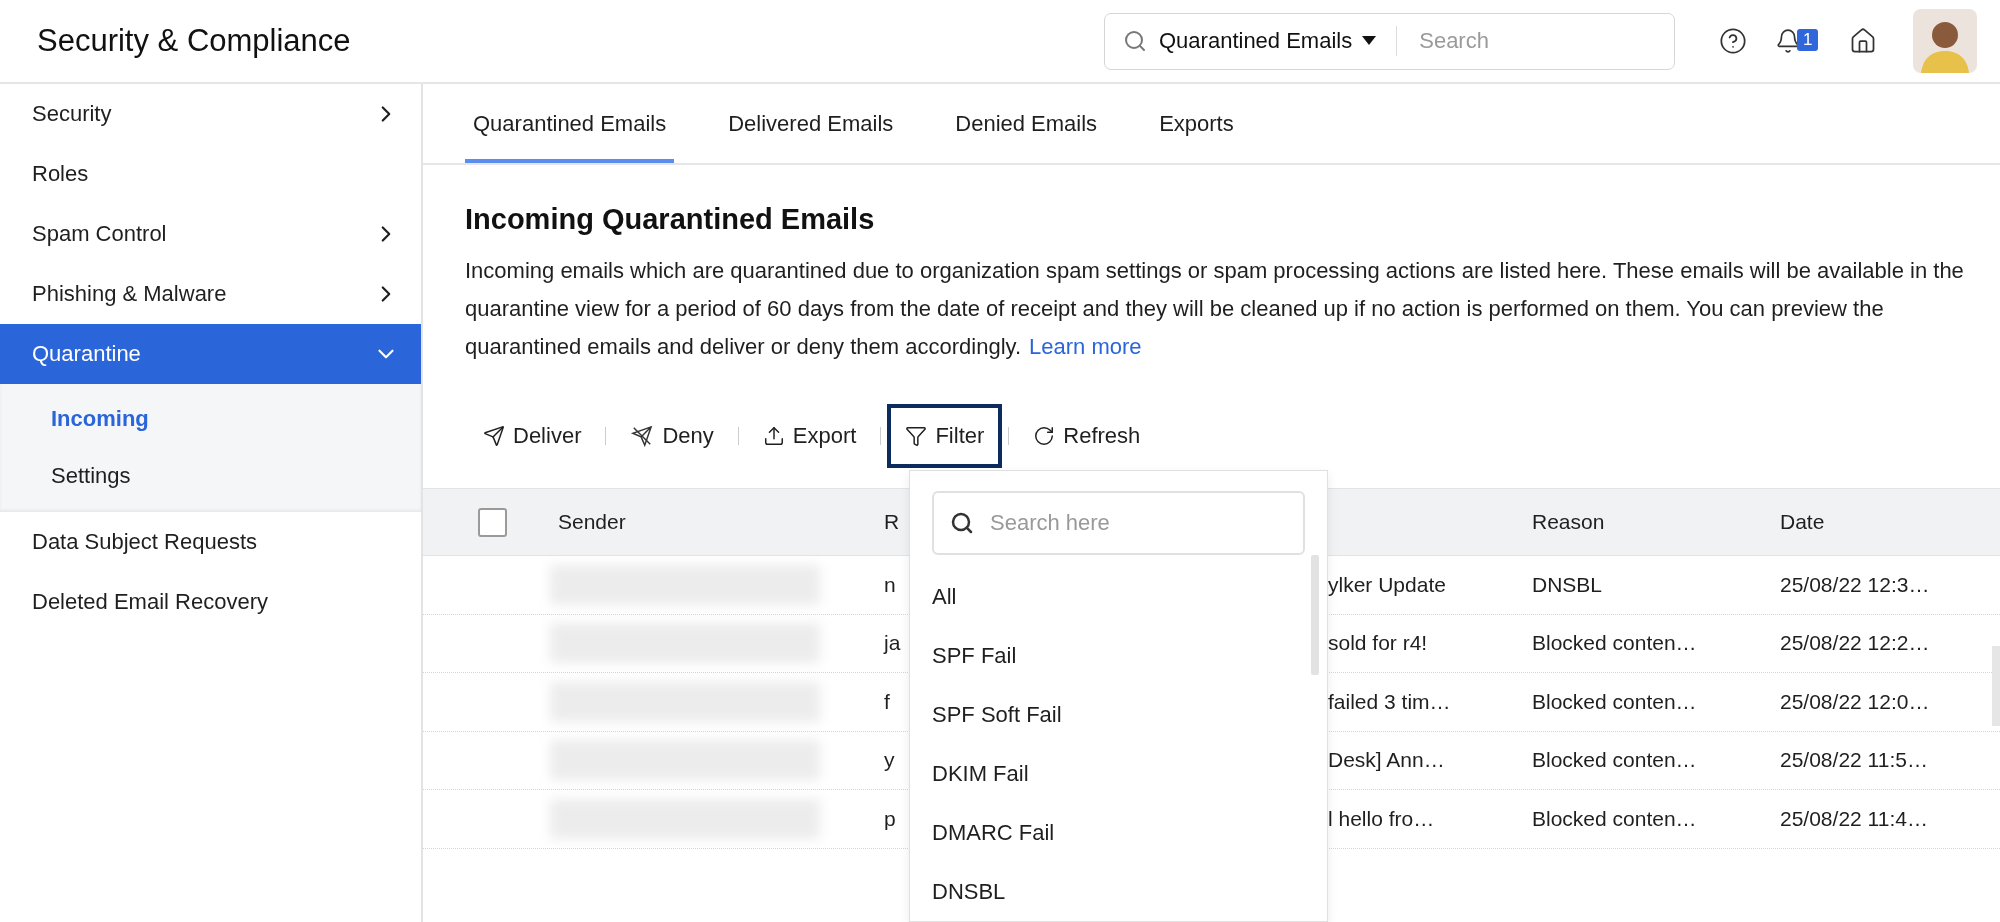 The image size is (2000, 922). Describe the element at coordinates (494, 436) in the screenshot. I see `paper-plane-icon` at that location.